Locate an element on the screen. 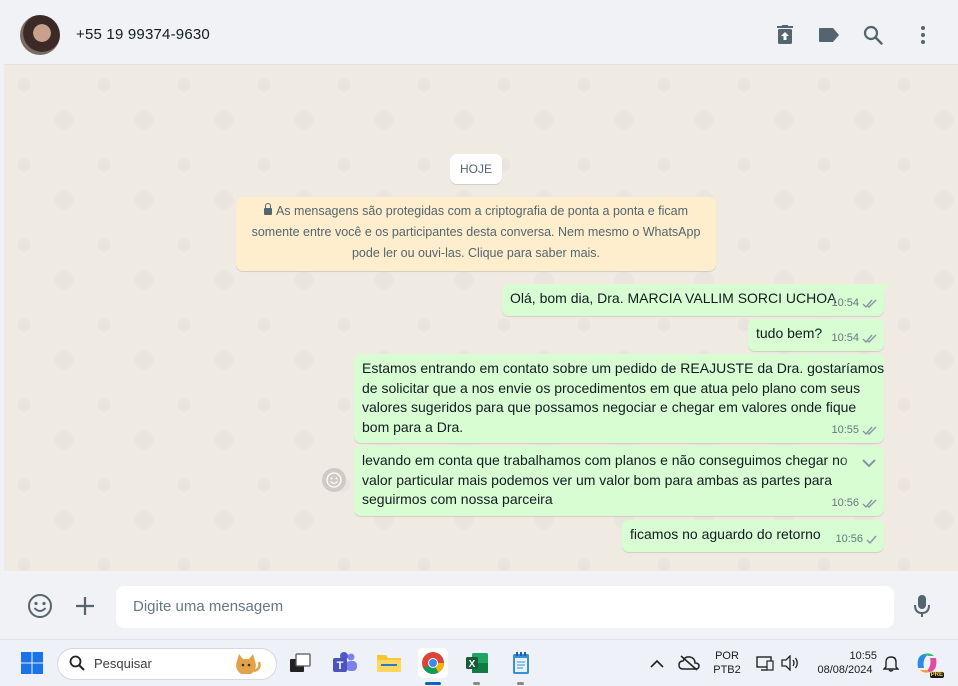 The image size is (958, 686). menu-icon is located at coordinates (923, 35).